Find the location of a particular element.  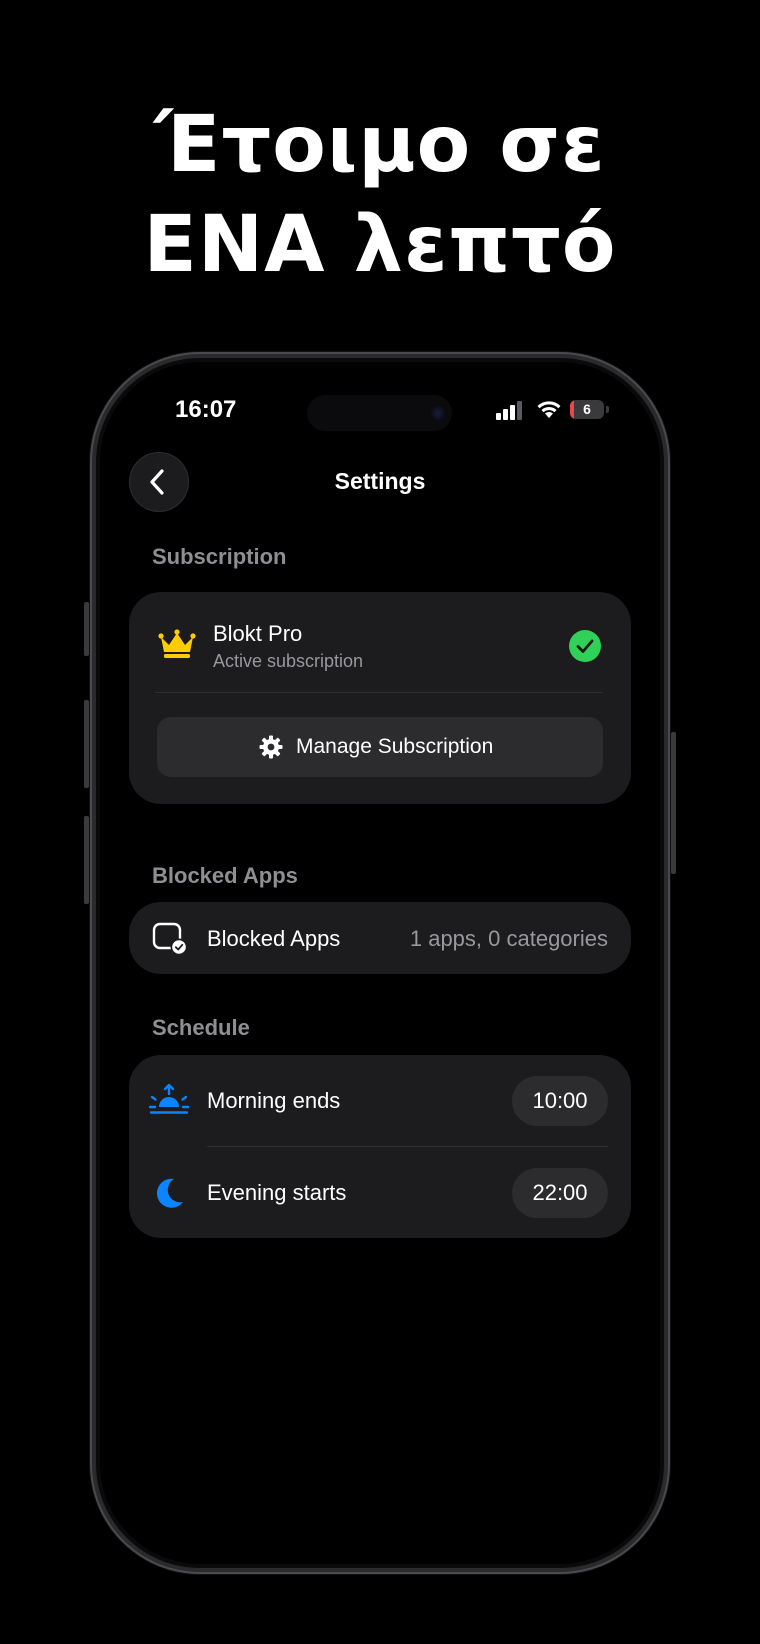

blocked-apps-section-label: Blocked Apps is located at coordinates (225, 875).